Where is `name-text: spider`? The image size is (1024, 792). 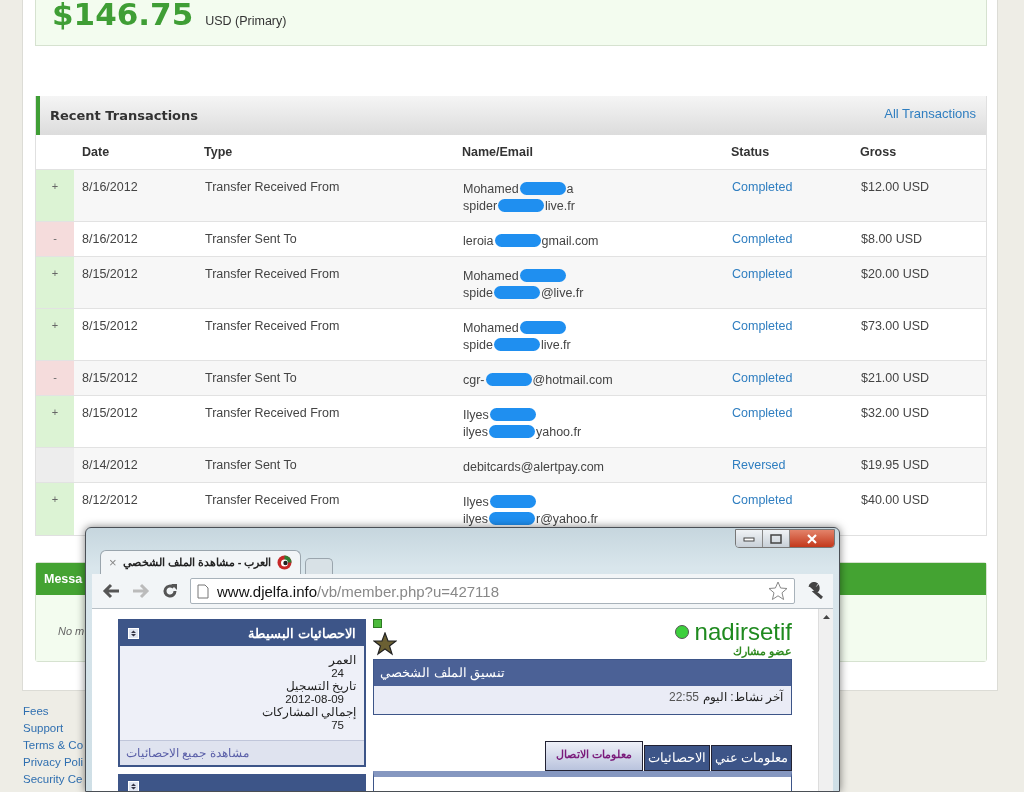
name-text: spider is located at coordinates (480, 205).